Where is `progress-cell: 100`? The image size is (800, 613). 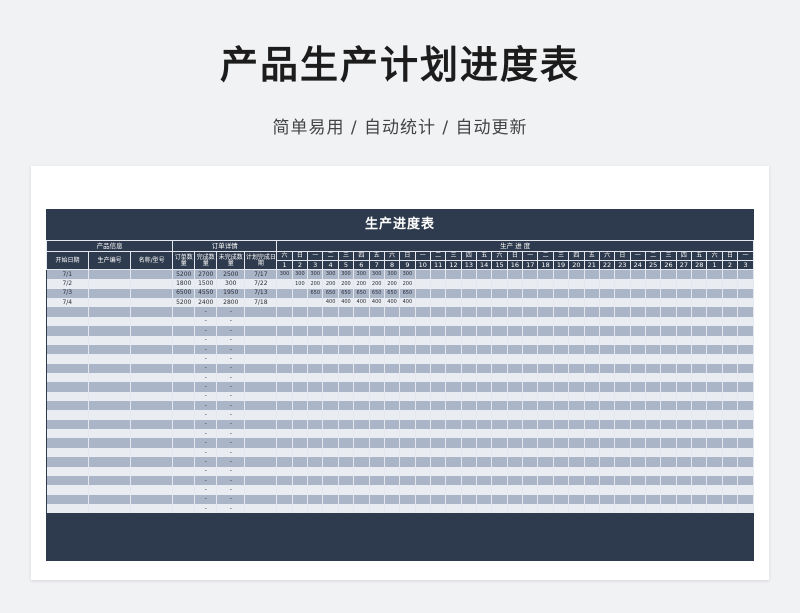 progress-cell: 100 is located at coordinates (300, 284).